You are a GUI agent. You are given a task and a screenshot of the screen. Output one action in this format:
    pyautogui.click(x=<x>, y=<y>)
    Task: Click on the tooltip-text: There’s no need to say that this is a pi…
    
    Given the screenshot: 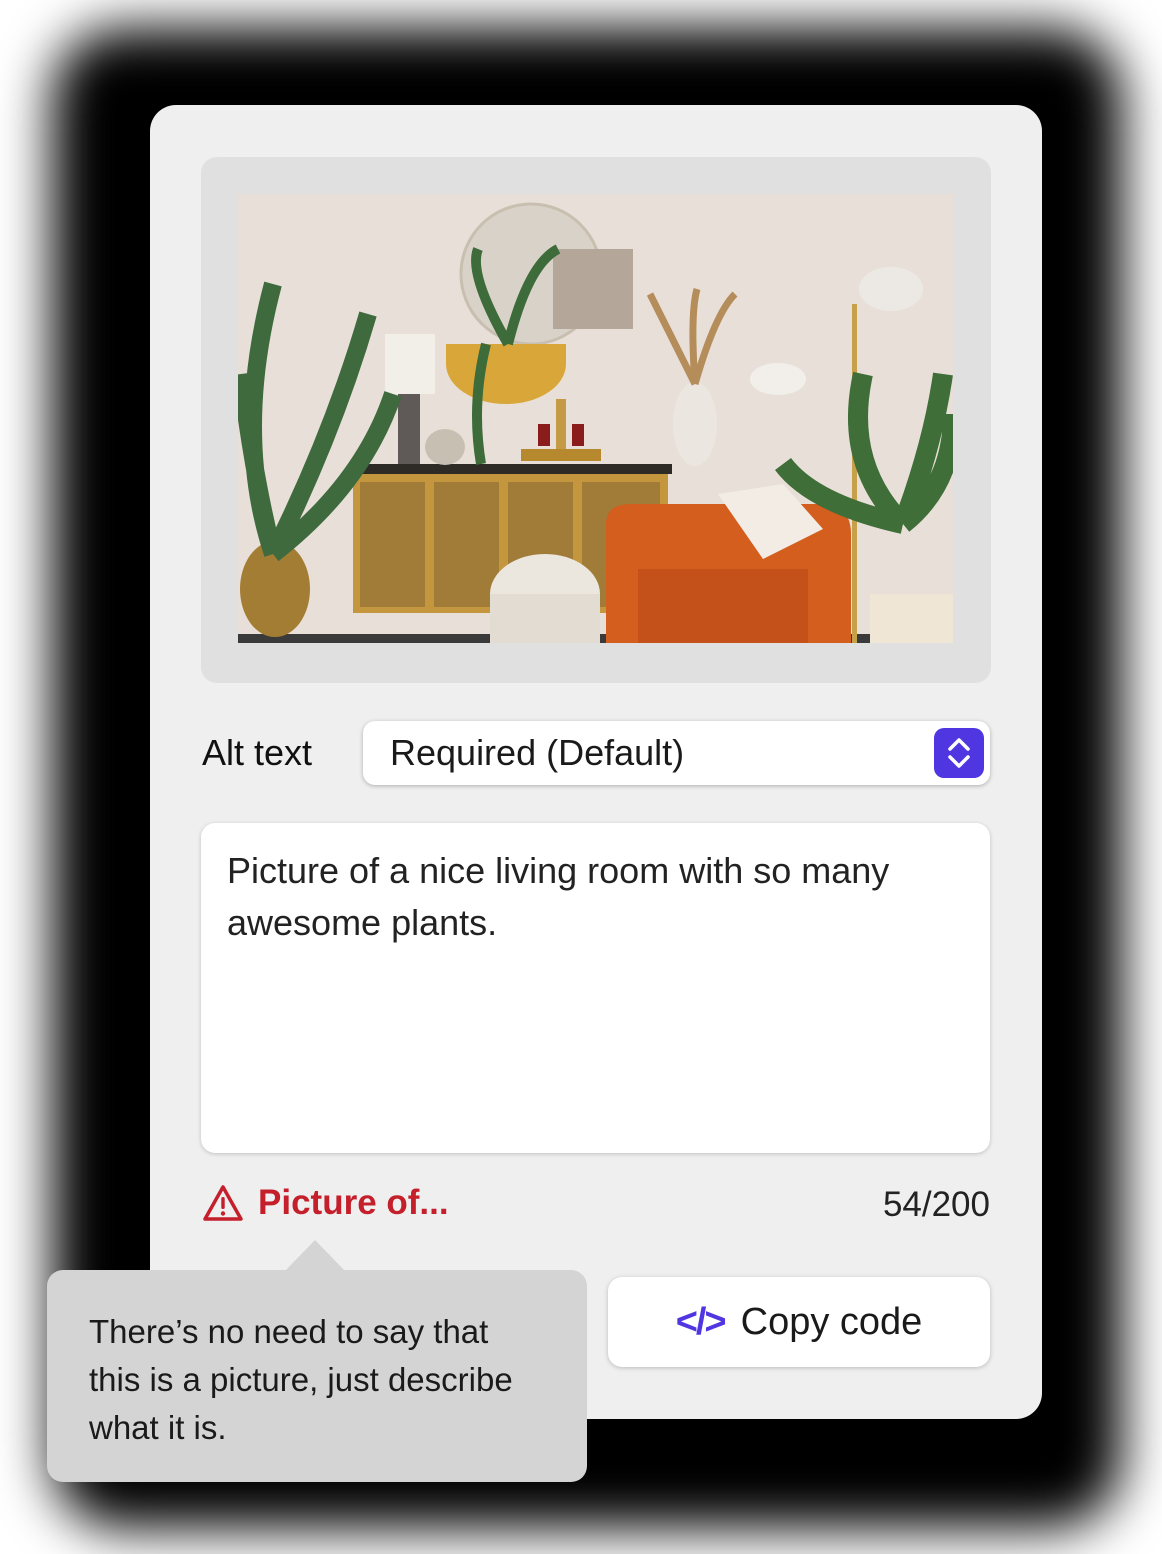 What is the action you would take?
    pyautogui.click(x=301, y=1379)
    